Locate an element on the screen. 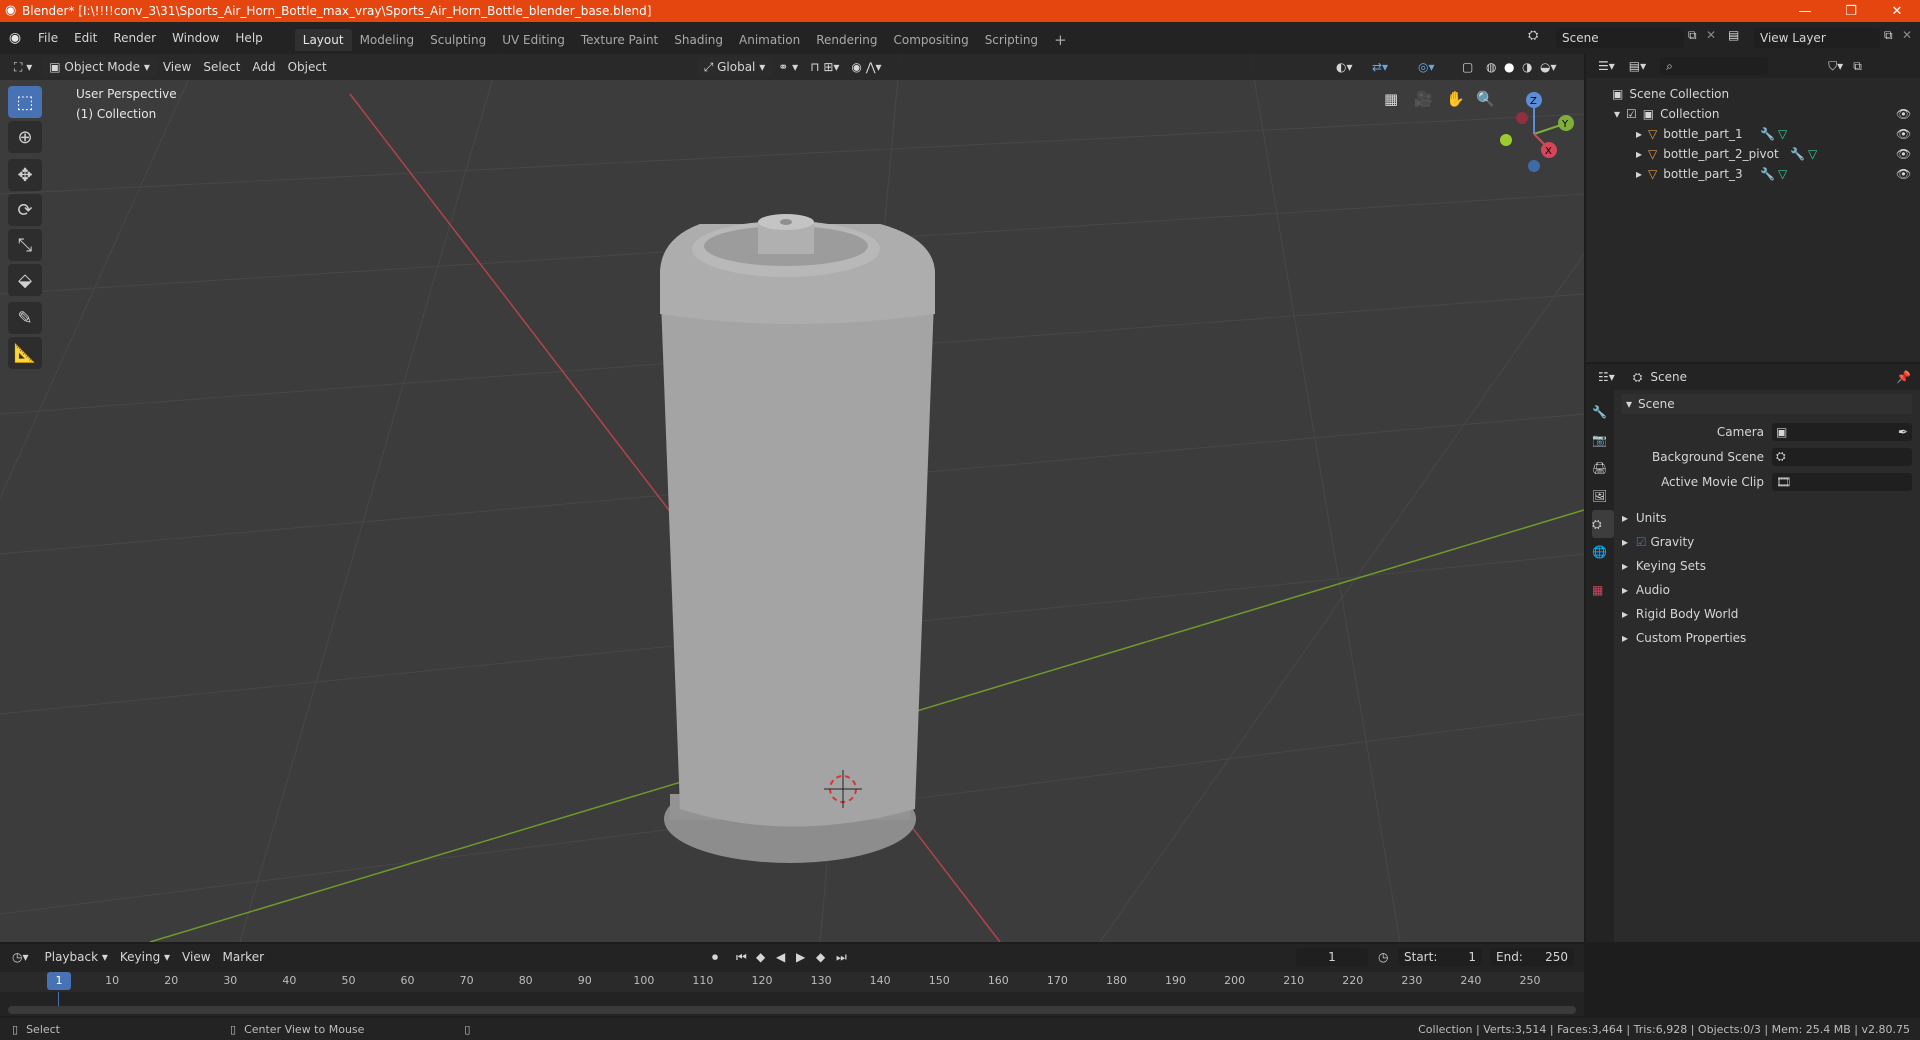 The height and width of the screenshot is (1040, 1920). rotate-tool-icon: ⟳ is located at coordinates (25, 210).